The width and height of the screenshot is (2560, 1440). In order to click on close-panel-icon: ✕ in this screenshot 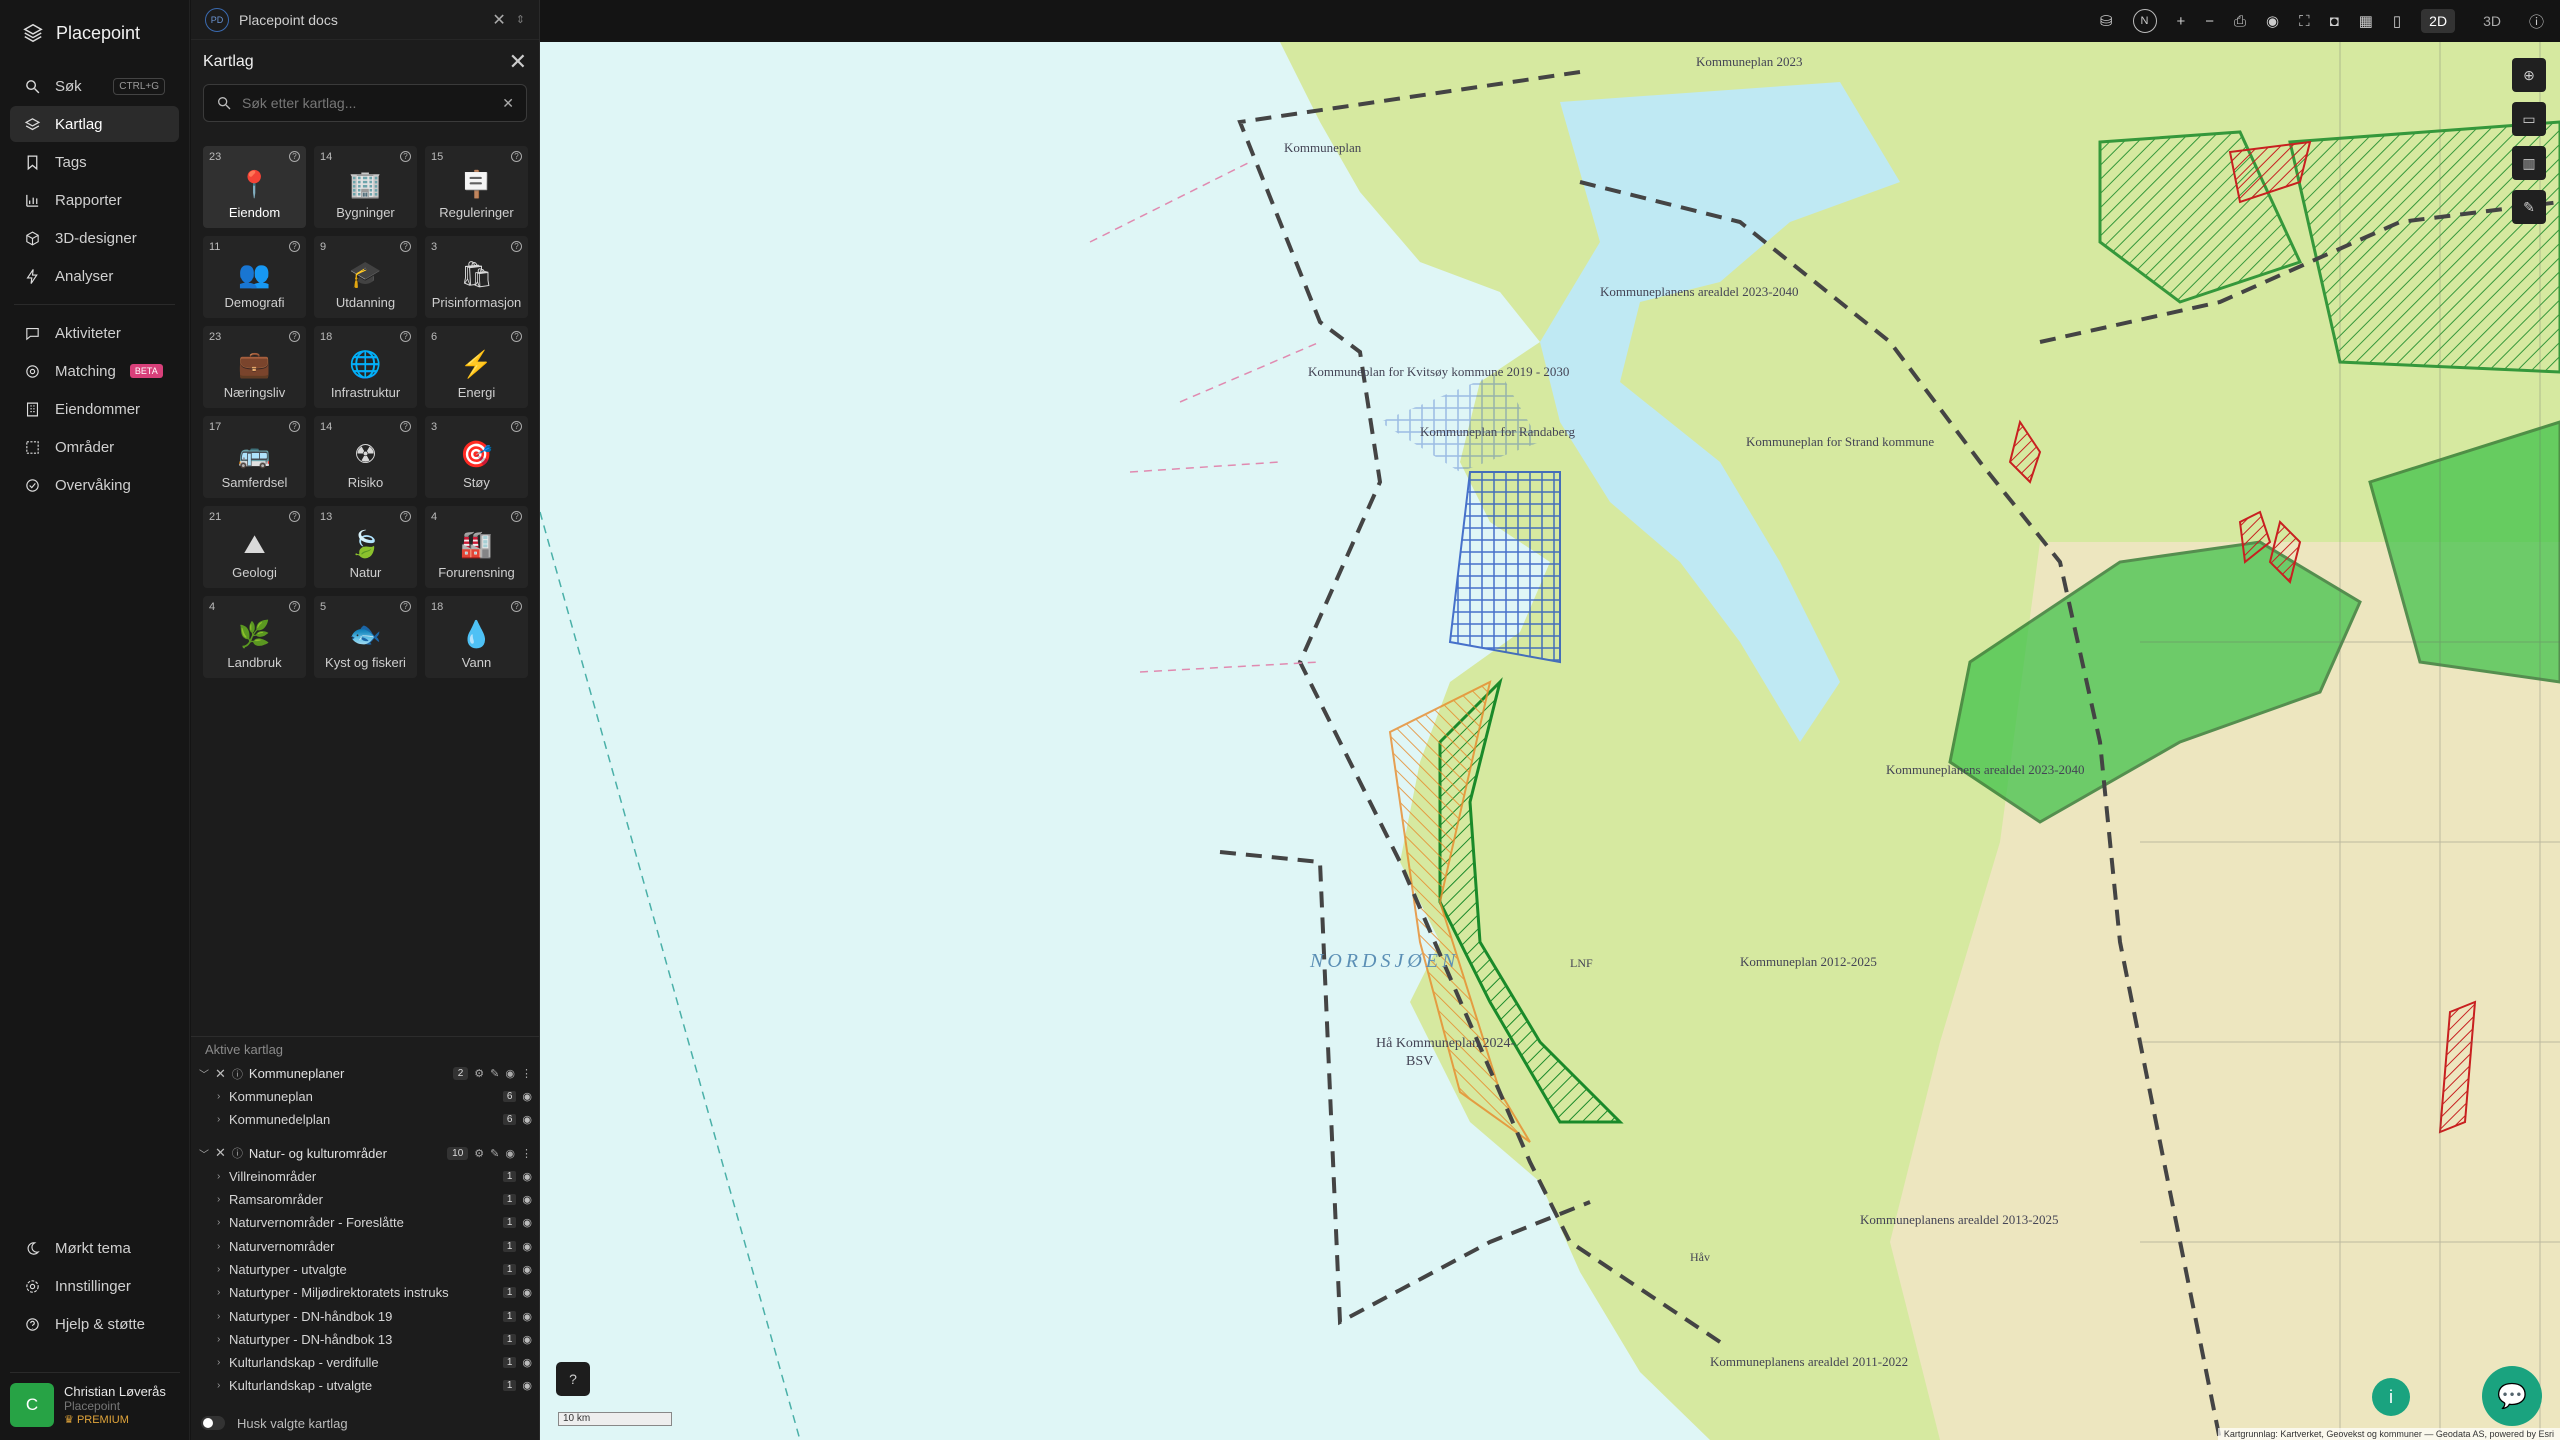, I will do `click(518, 62)`.